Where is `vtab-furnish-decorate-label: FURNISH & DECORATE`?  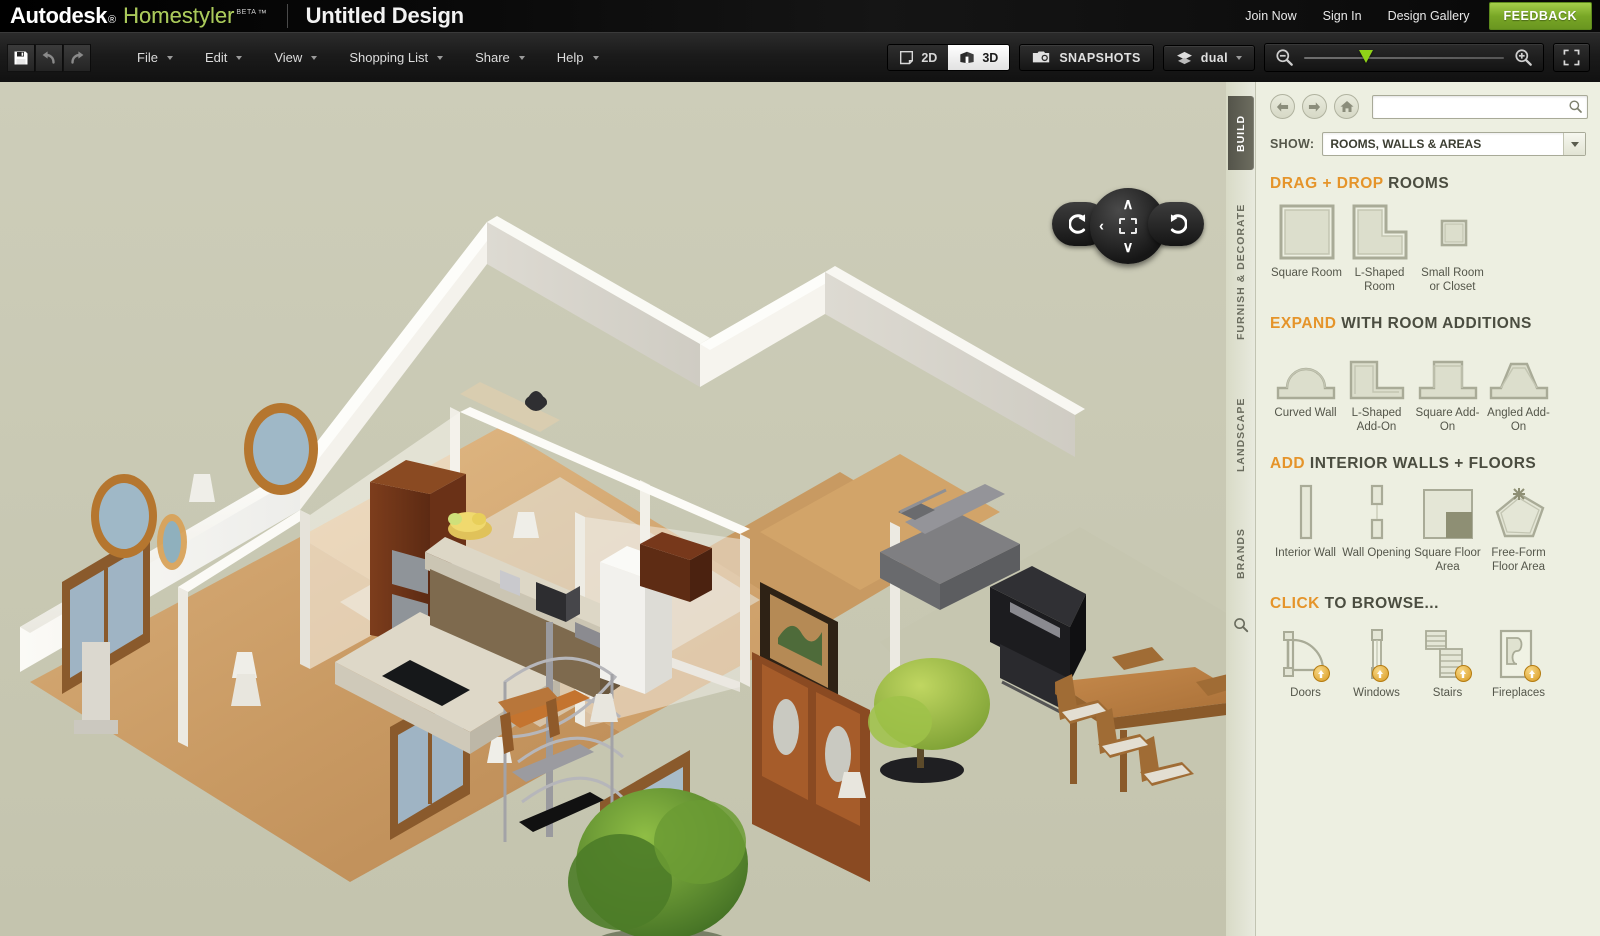
vtab-furnish-decorate-label: FURNISH & DECORATE is located at coordinates (1241, 272).